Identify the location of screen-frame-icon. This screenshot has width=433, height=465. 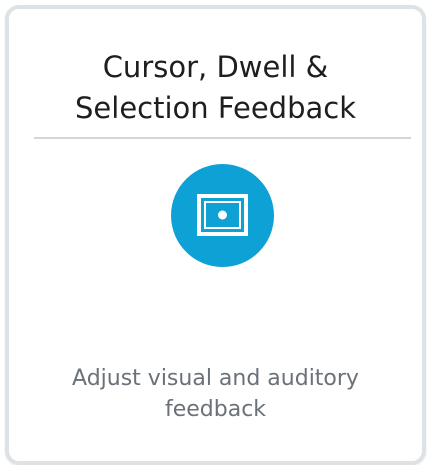
(222, 215).